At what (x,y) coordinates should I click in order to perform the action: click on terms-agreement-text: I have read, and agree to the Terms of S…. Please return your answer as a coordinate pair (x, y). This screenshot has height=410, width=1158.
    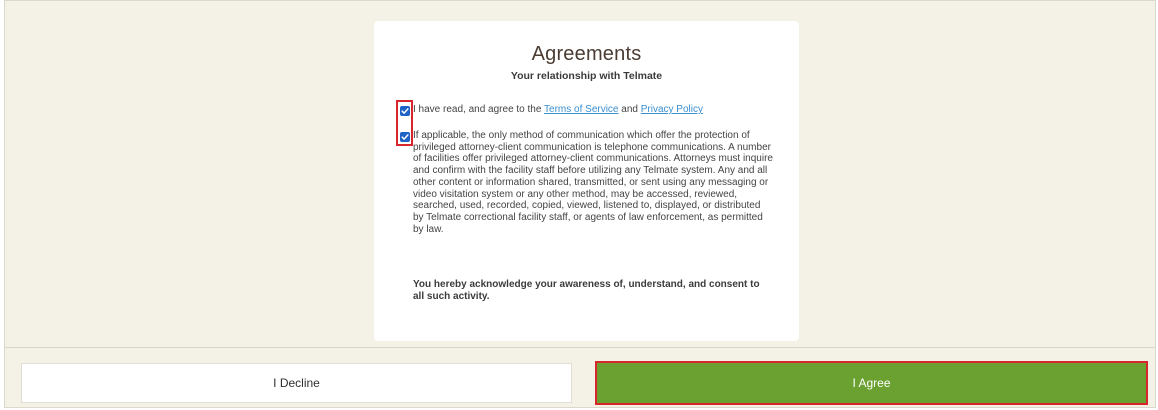
    Looking at the image, I should click on (558, 109).